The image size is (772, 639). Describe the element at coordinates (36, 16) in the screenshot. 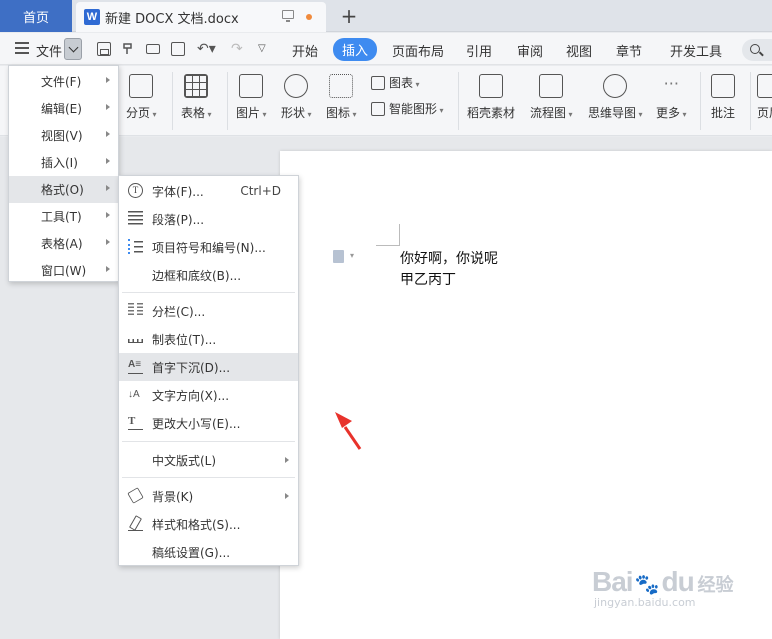

I see `home-tab: 首页` at that location.